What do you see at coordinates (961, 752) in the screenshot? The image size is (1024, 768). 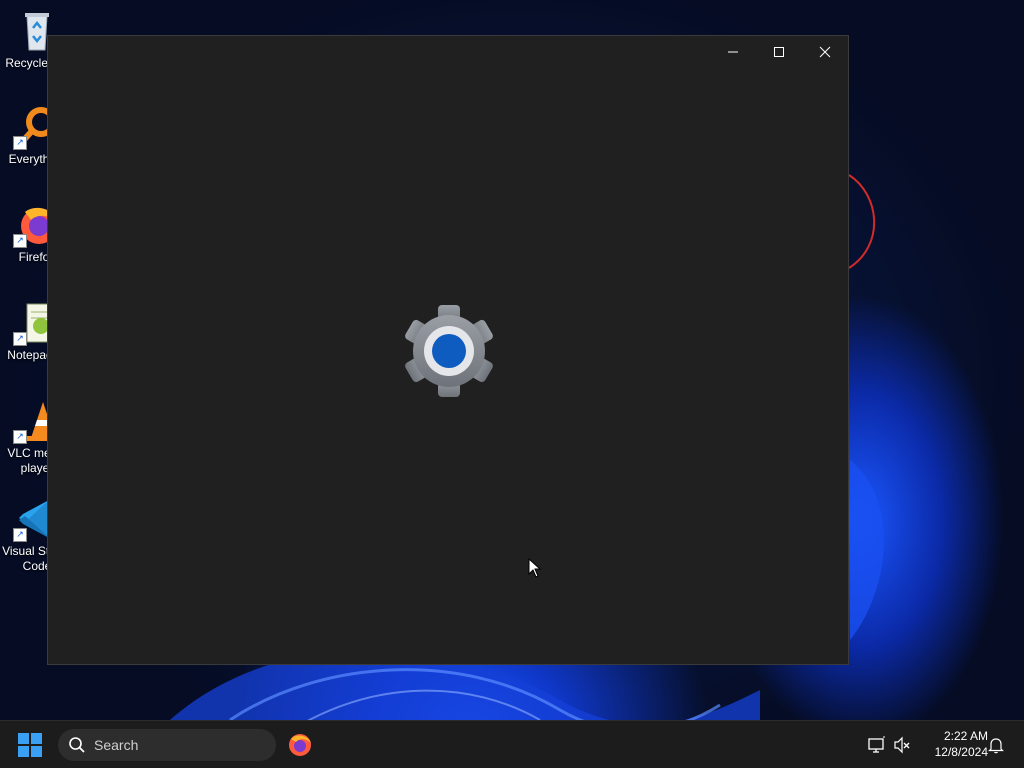 I see `clock-date: 12/8/2024` at bounding box center [961, 752].